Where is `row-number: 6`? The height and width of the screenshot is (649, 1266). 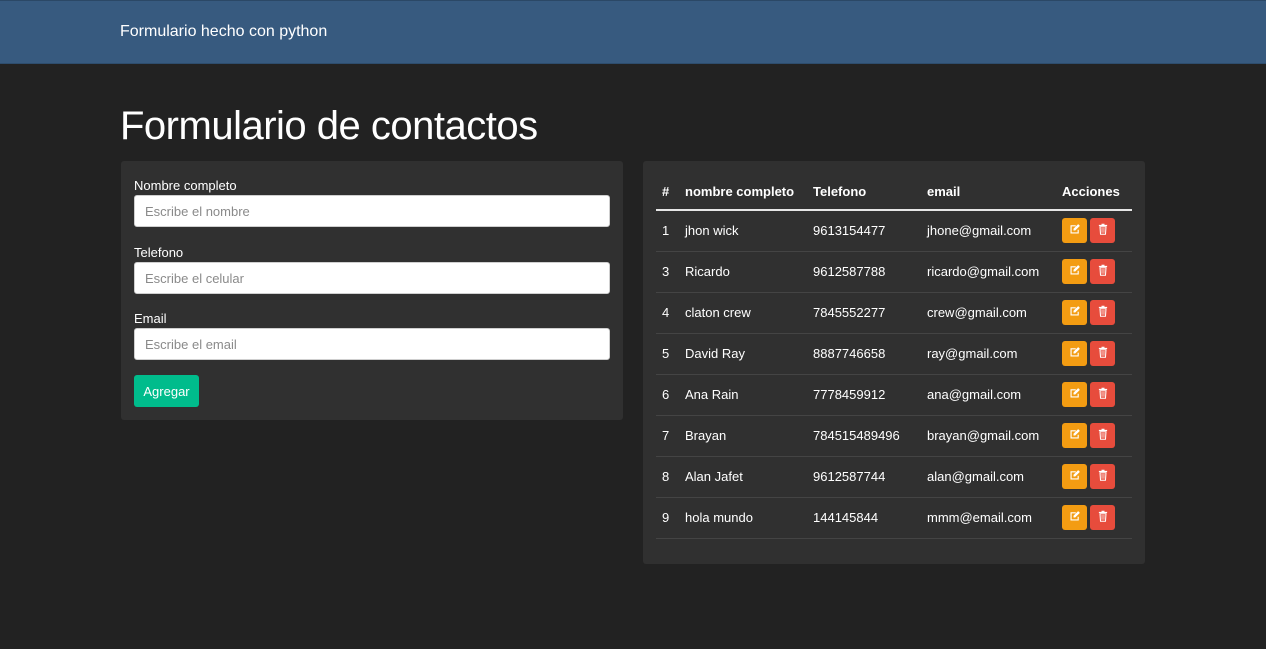 row-number: 6 is located at coordinates (667, 395).